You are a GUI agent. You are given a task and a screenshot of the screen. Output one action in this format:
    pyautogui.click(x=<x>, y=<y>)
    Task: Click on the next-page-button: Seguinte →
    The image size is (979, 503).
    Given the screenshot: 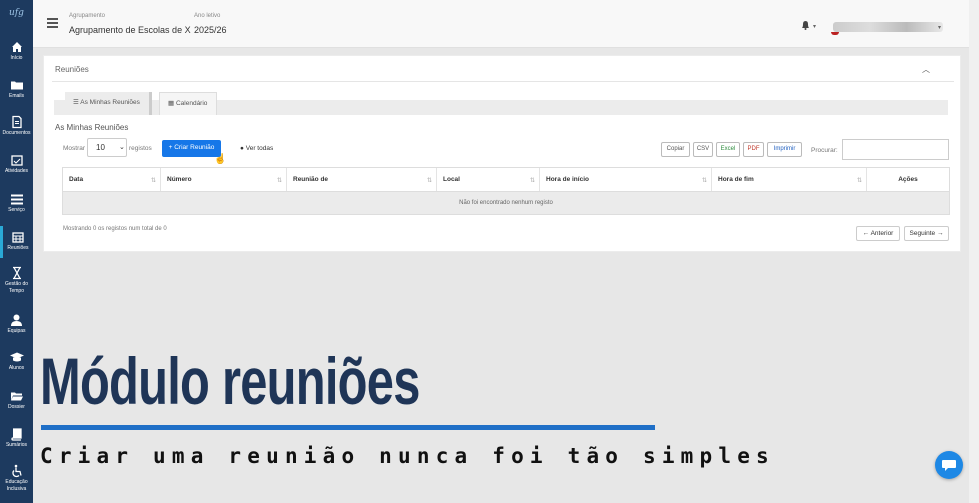 What is the action you would take?
    pyautogui.click(x=926, y=233)
    